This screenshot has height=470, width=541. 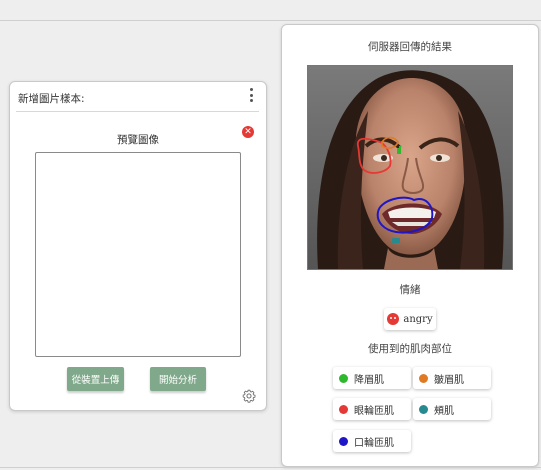 I want to click on result-title: 伺服器回傳的結果, so click(x=410, y=47).